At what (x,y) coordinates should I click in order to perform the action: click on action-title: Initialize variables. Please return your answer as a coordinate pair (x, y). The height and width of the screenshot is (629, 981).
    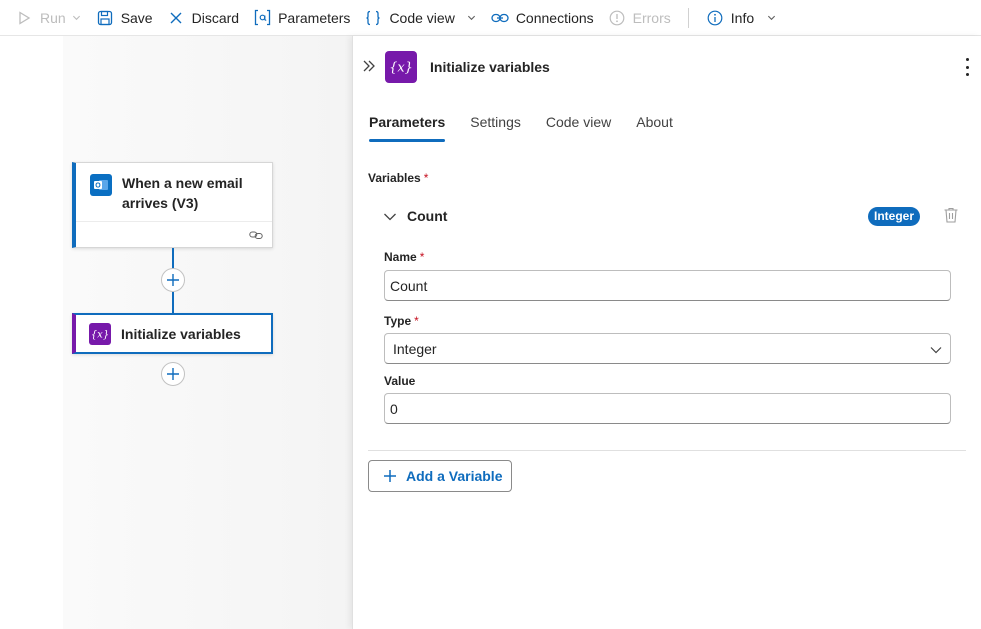
    Looking at the image, I should click on (181, 333).